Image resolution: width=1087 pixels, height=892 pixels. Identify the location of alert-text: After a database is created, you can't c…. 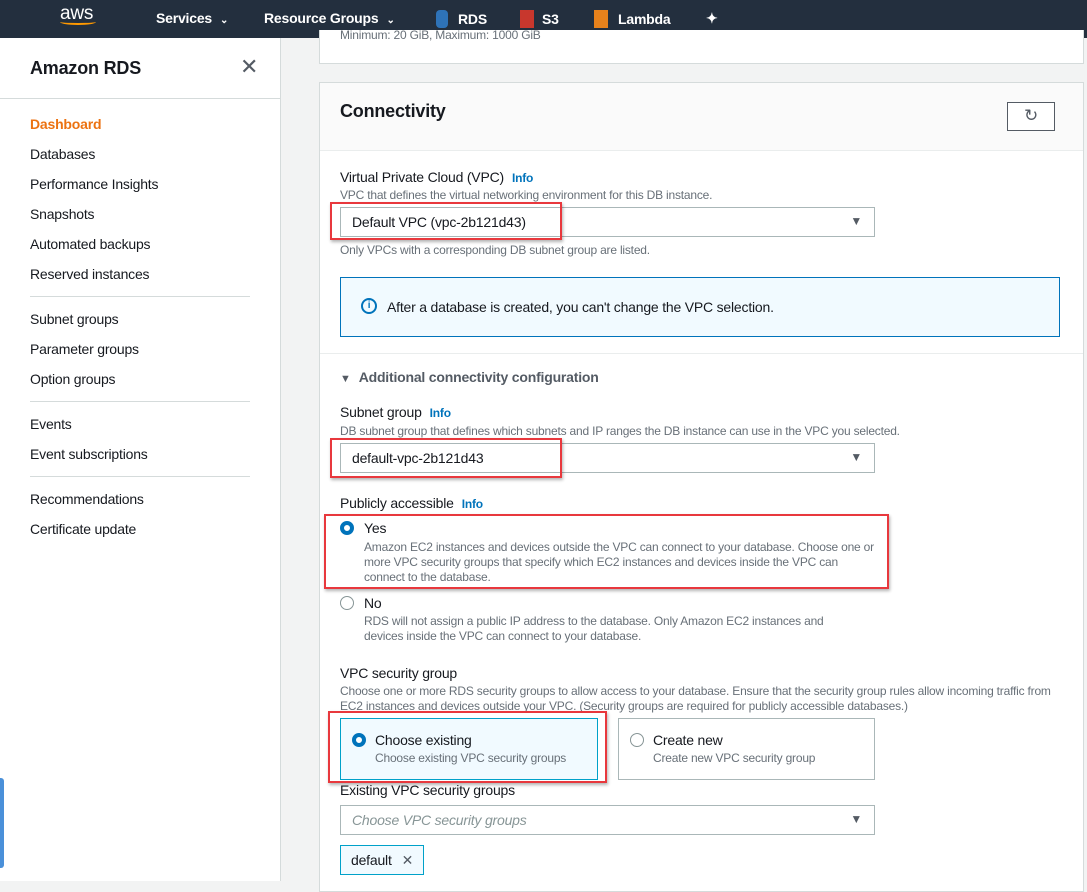
(580, 307).